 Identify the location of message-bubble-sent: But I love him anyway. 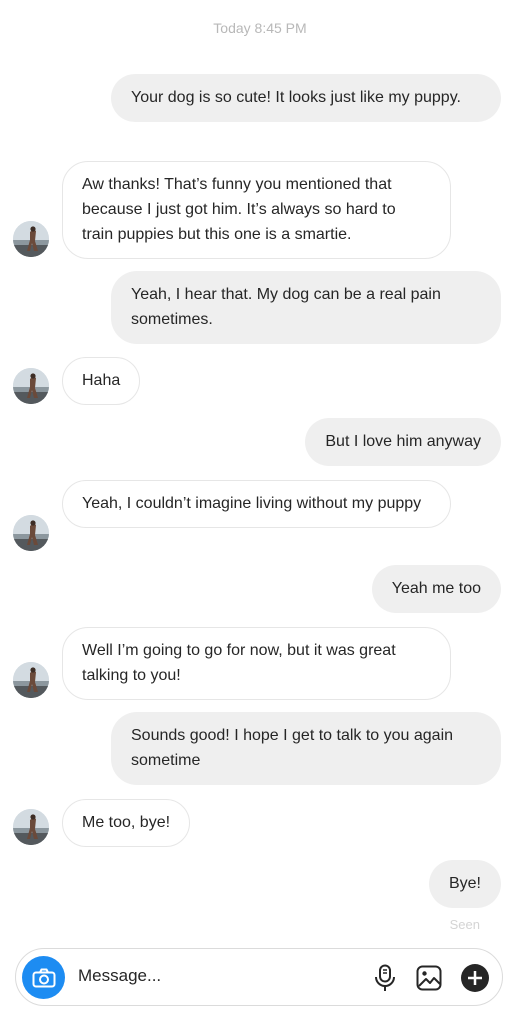
(403, 442).